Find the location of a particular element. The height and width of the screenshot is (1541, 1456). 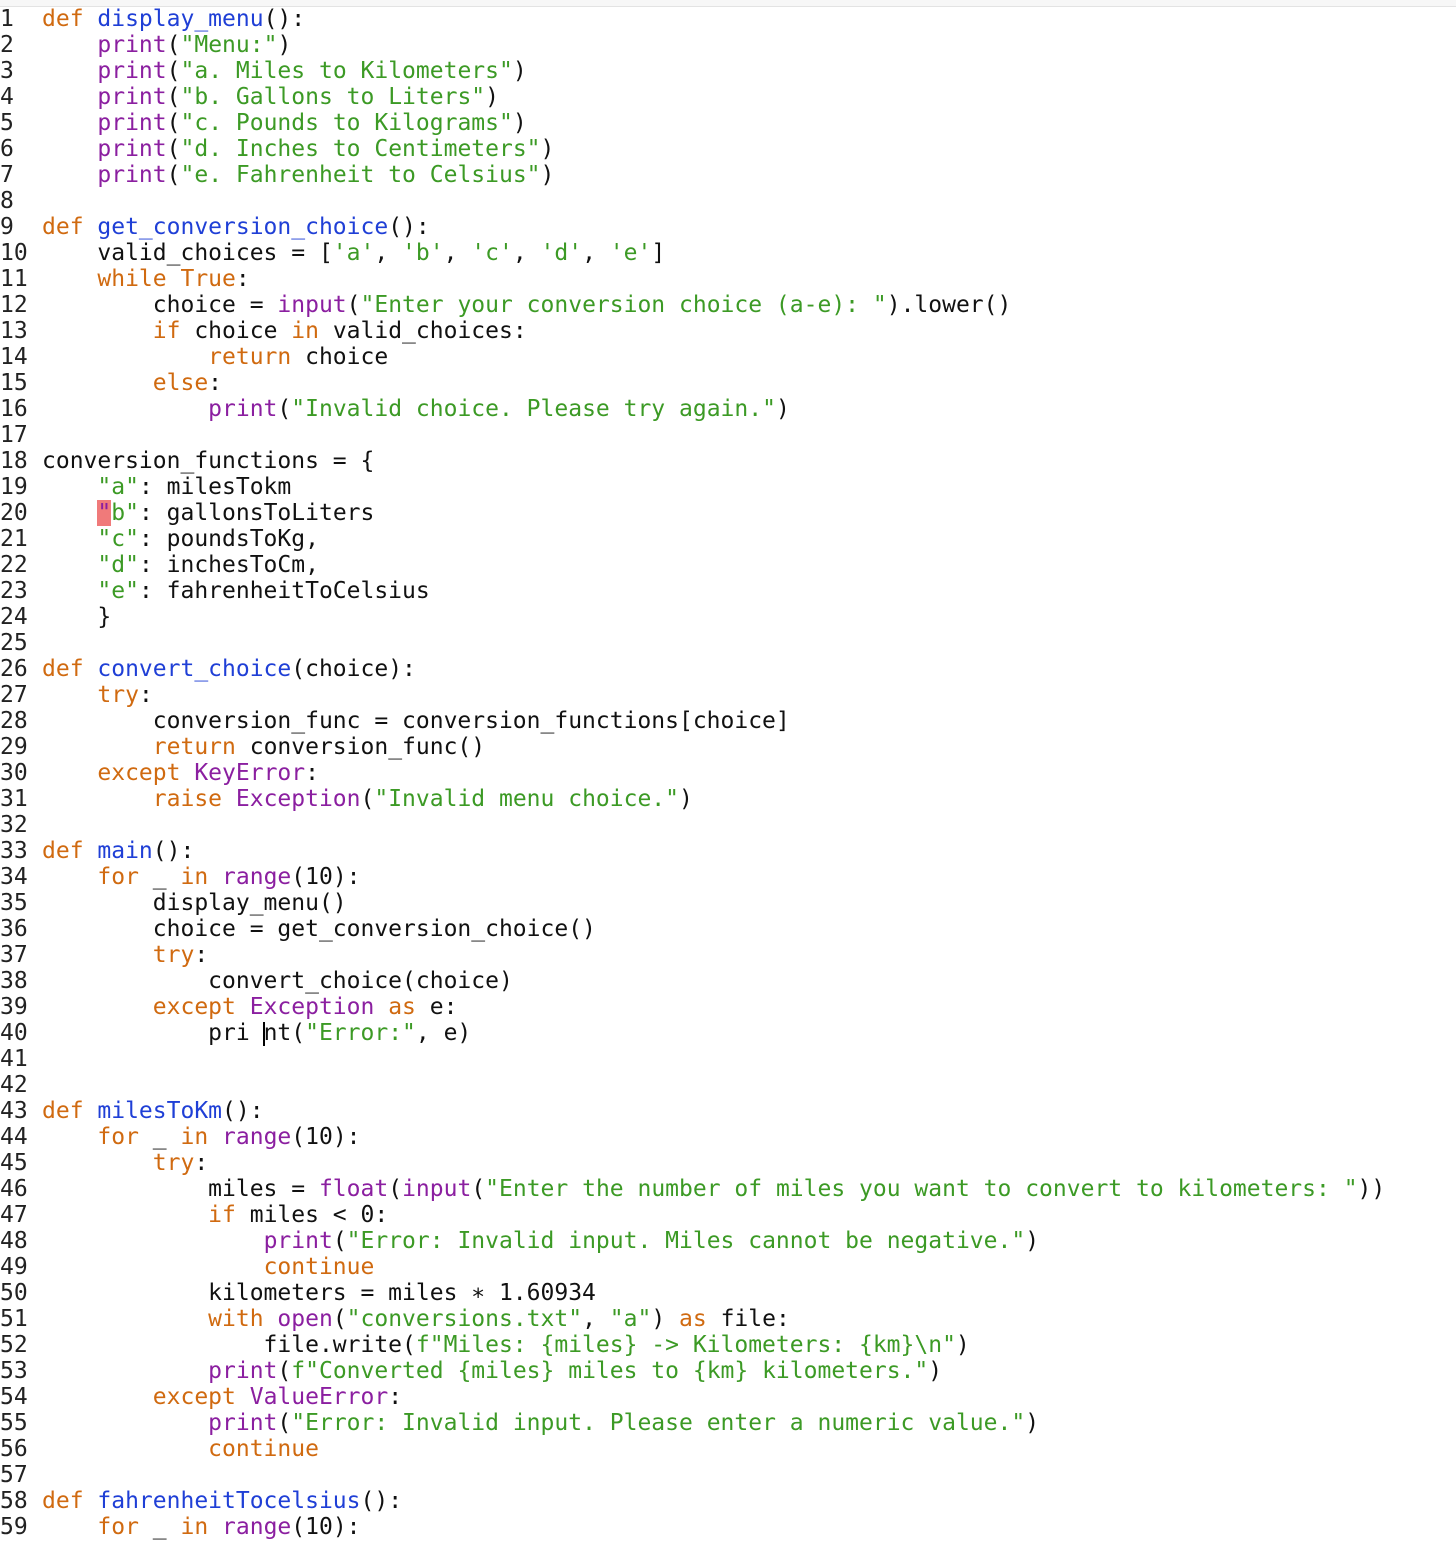

code-line: 39 except Exception as e: is located at coordinates (728, 1007).